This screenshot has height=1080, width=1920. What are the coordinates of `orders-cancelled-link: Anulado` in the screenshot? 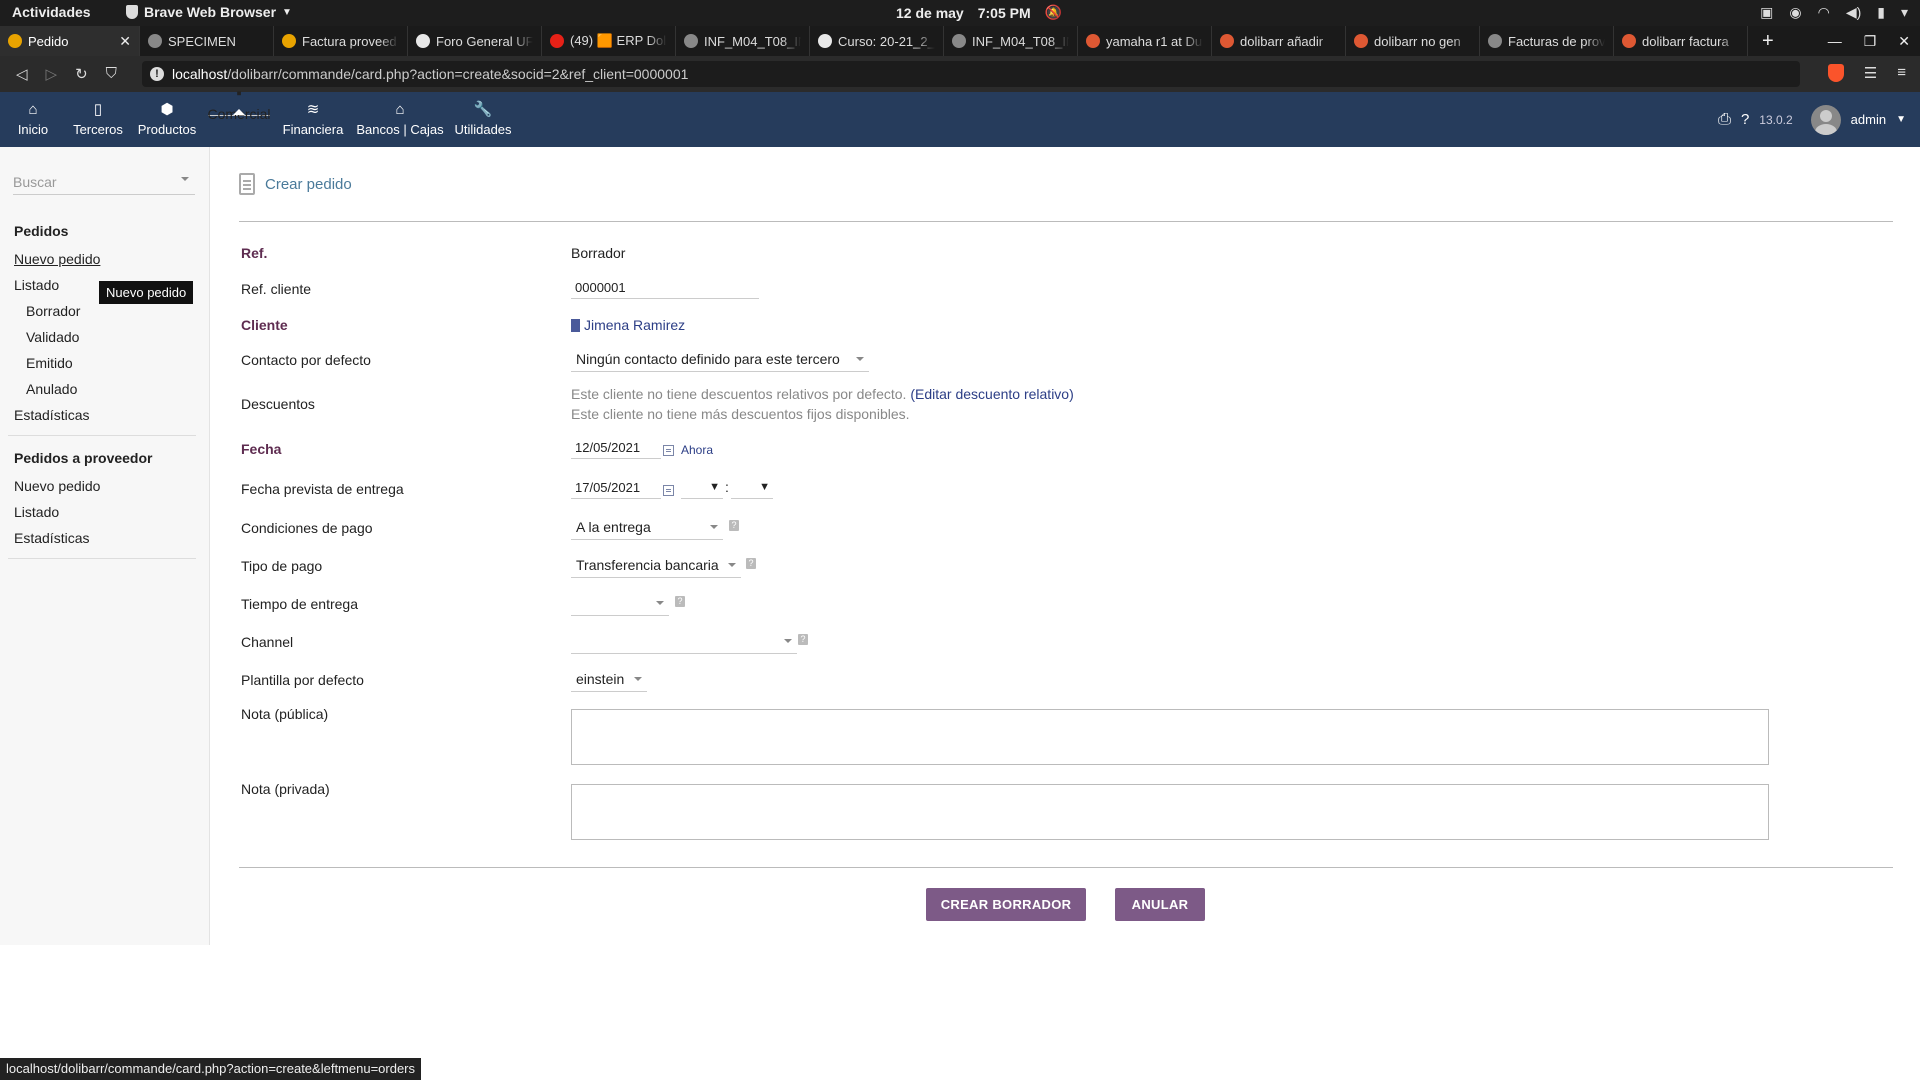 It's located at (51, 389).